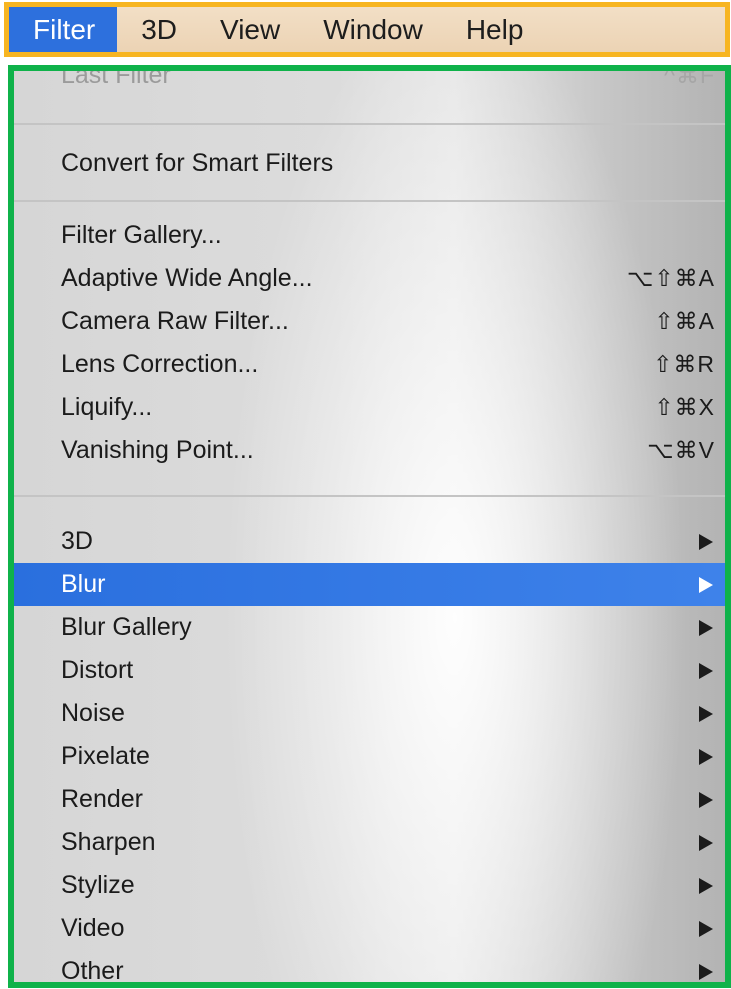  I want to click on shortcut-label: ^⌘F, so click(689, 76).